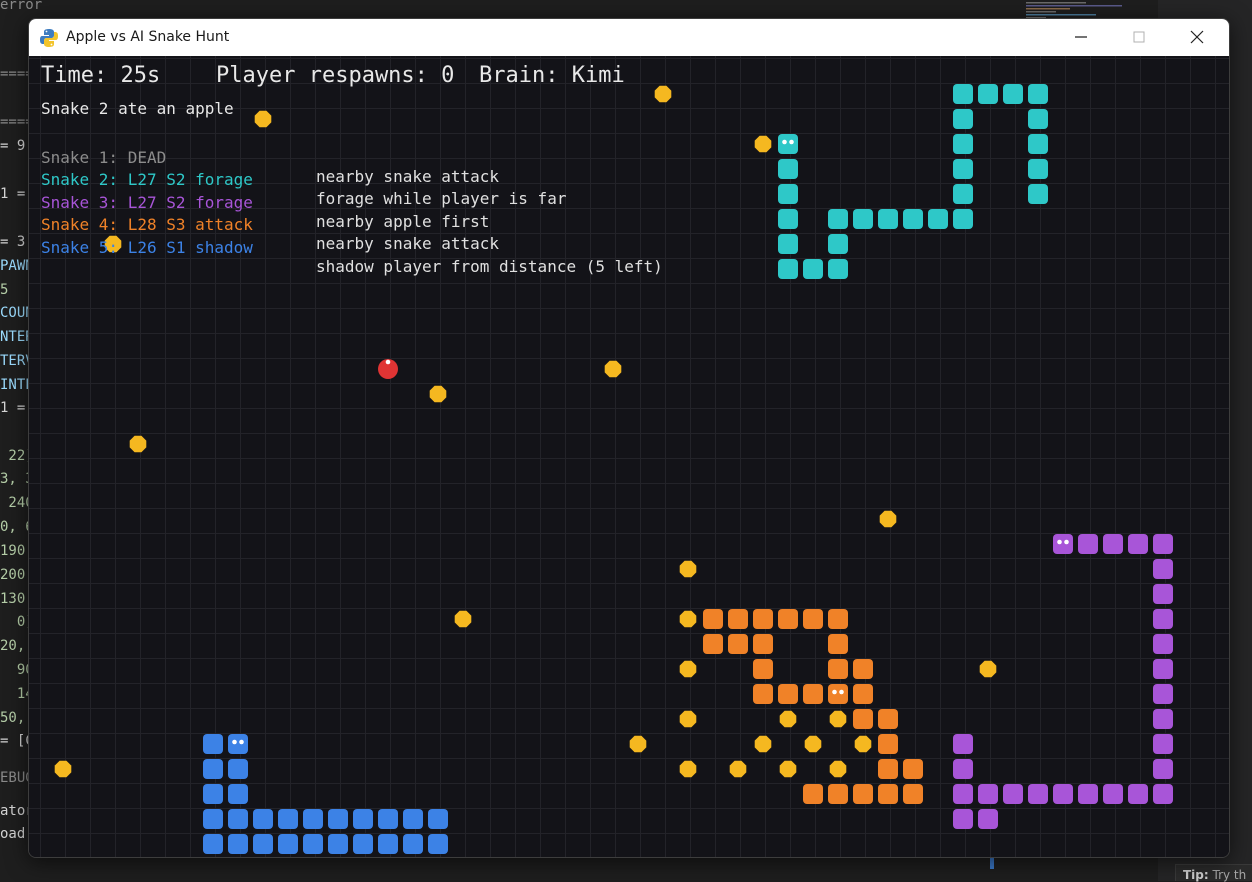 The height and width of the screenshot is (882, 1252). I want to click on minimize-button, so click(1081, 37).